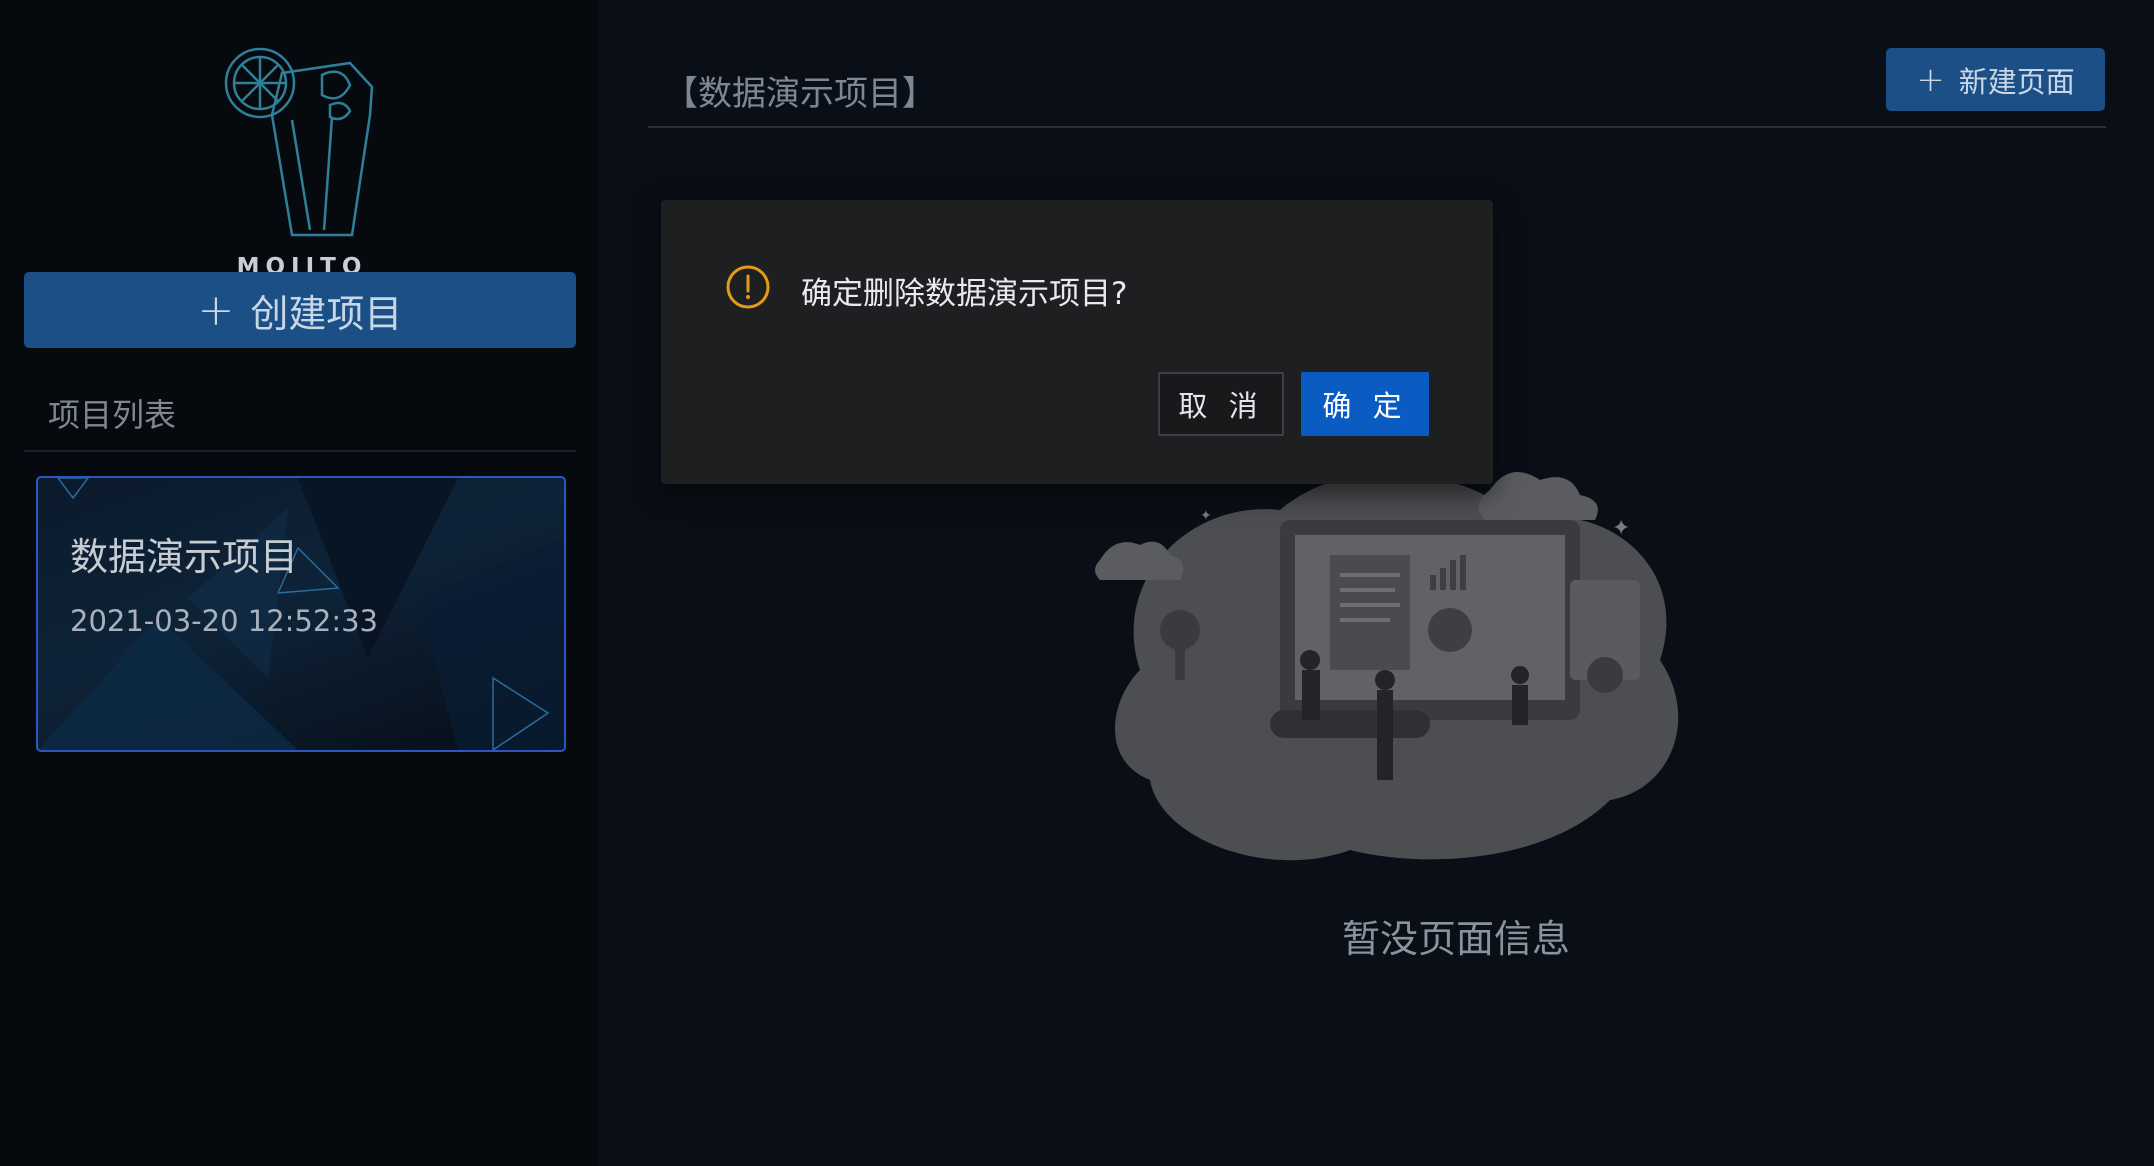 The height and width of the screenshot is (1166, 2154). I want to click on project-name: 数据演示项目, so click(184, 557).